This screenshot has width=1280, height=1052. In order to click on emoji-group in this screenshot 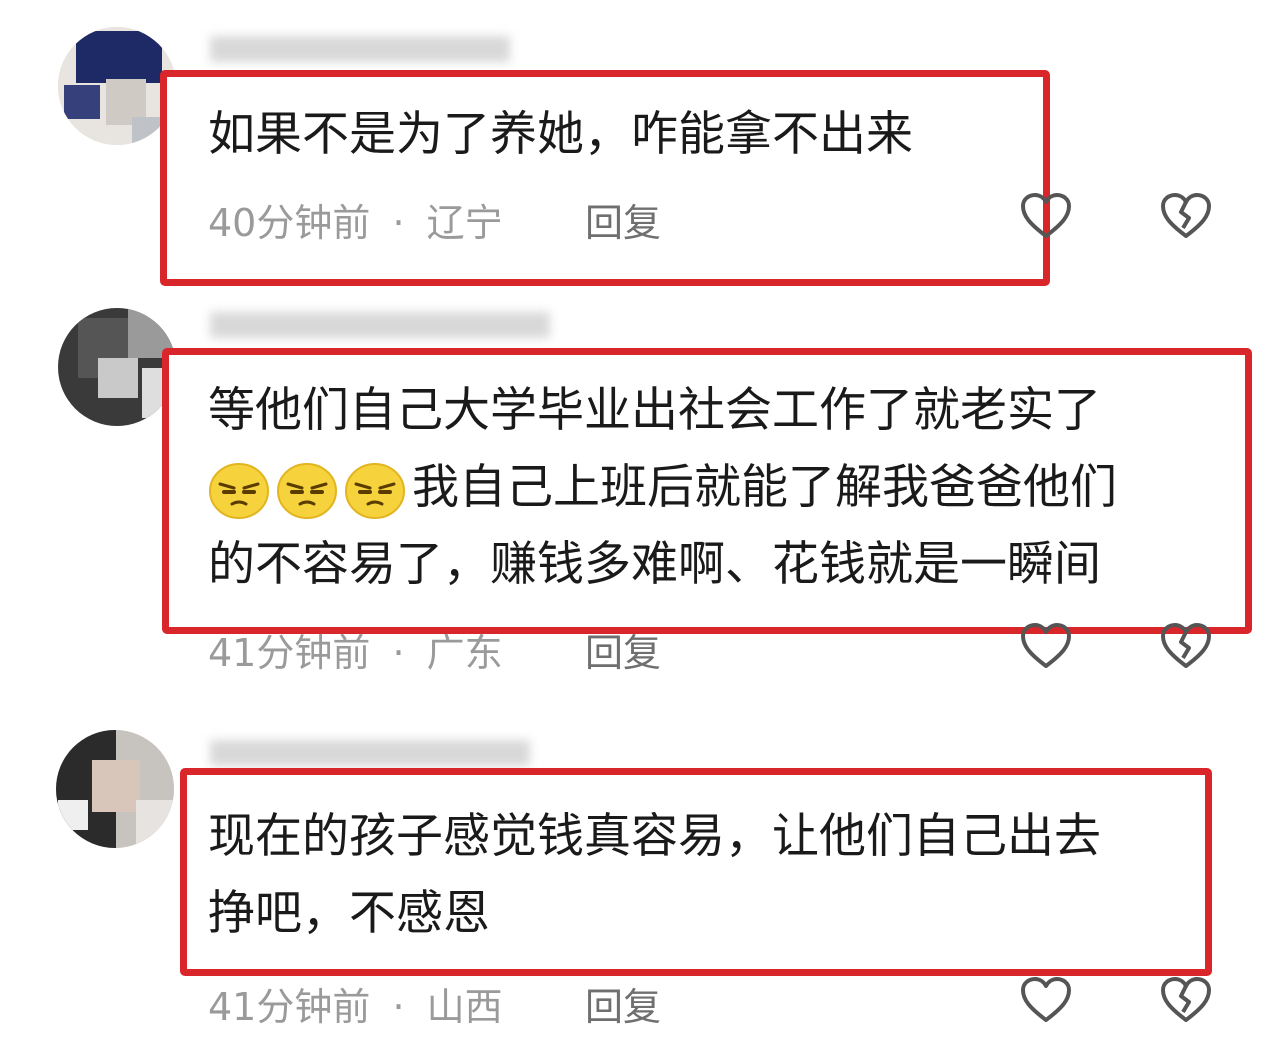, I will do `click(310, 487)`.